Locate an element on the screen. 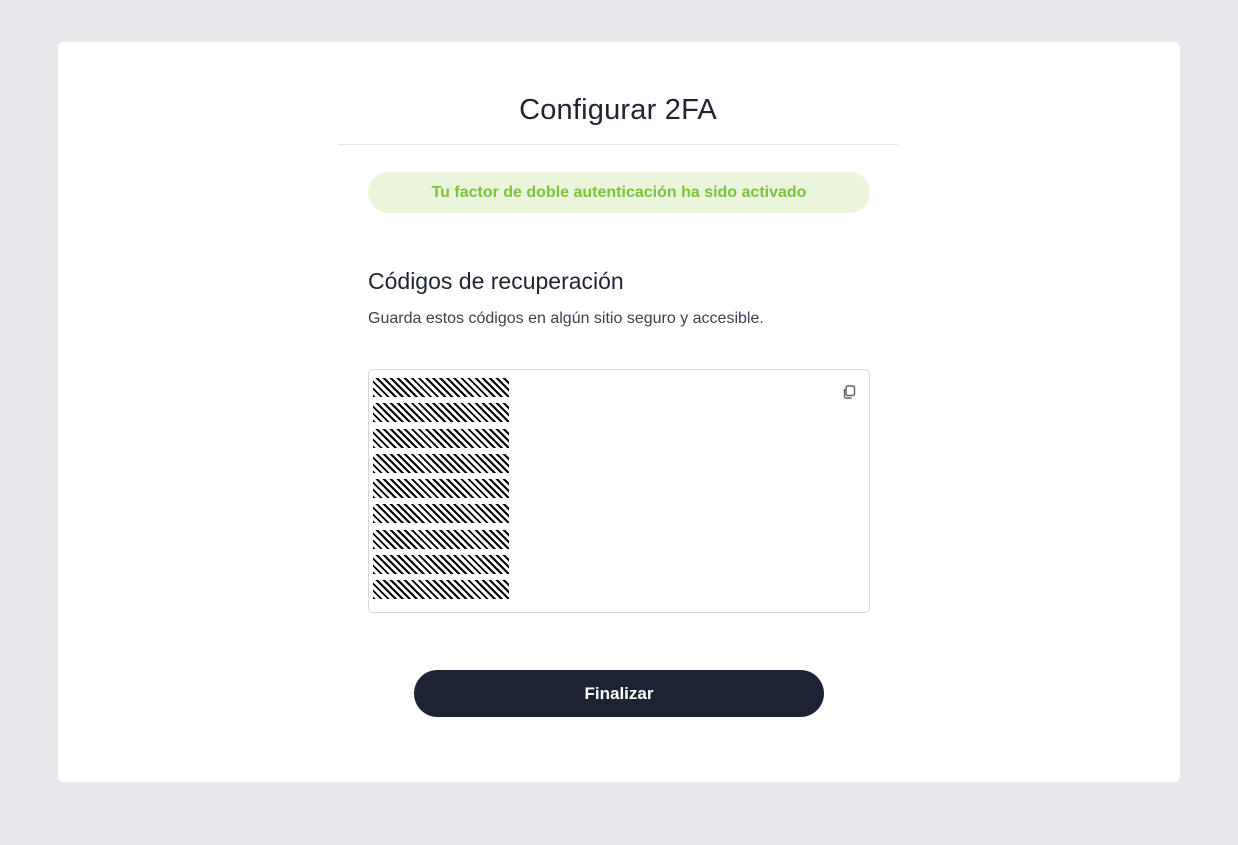 The width and height of the screenshot is (1238, 845). recovery-codes-box is located at coordinates (619, 491).